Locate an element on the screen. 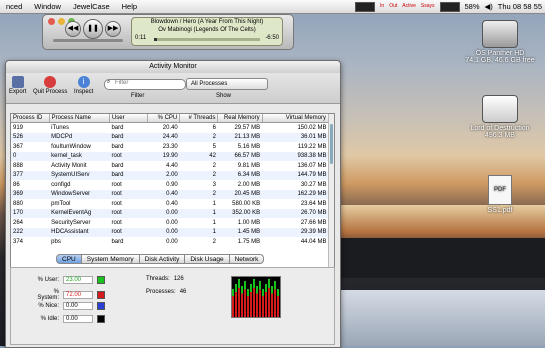 The height and width of the screenshot is (348, 545). col-threads: # Threads is located at coordinates (199, 118).